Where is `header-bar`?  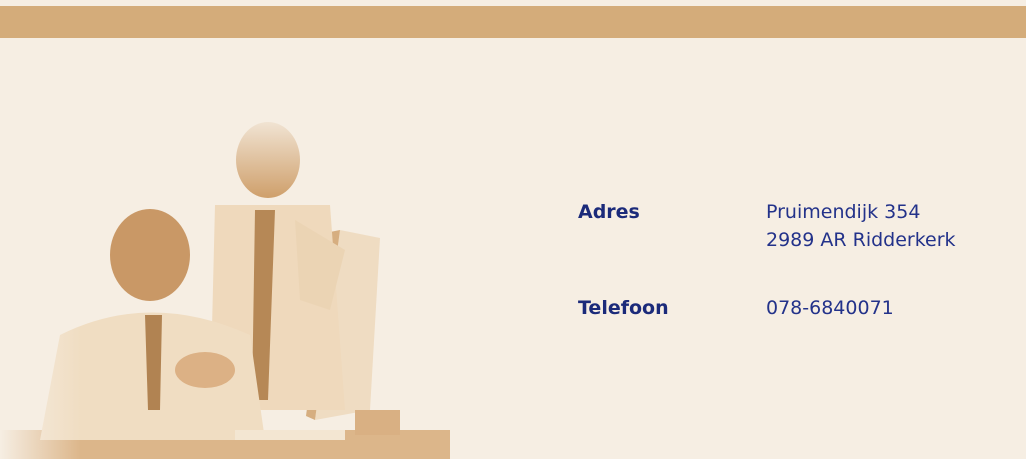
header-bar is located at coordinates (513, 22).